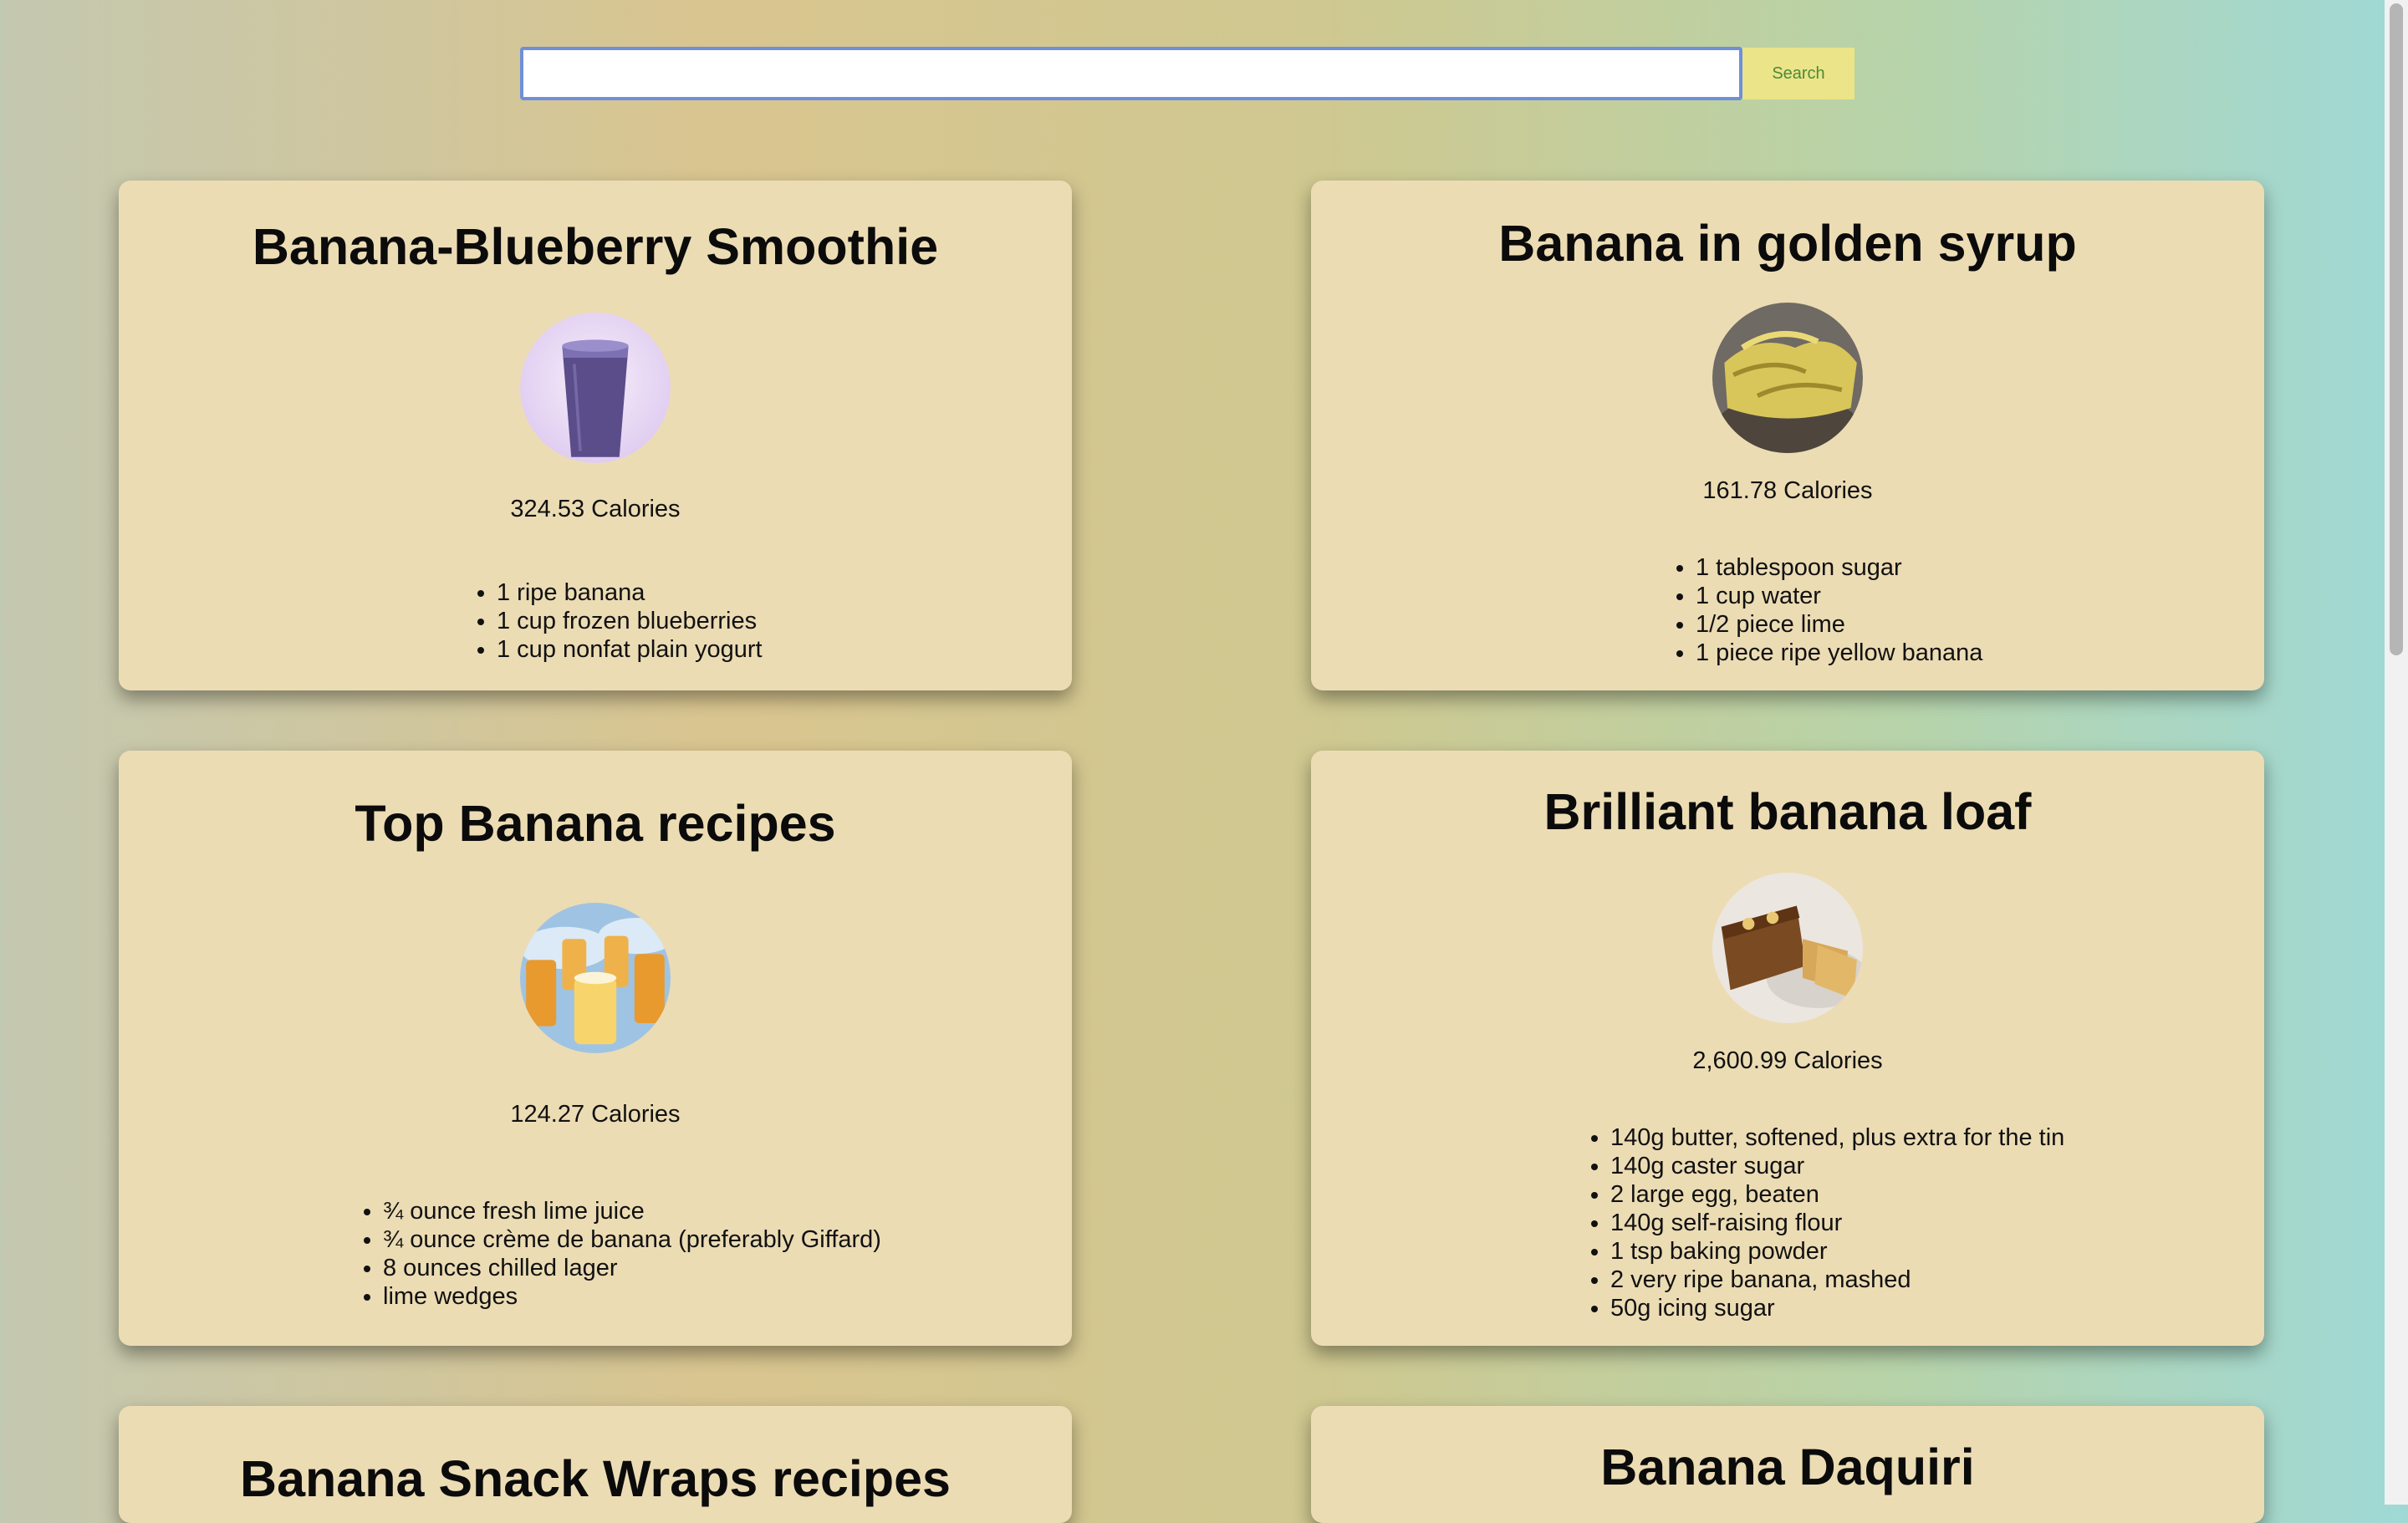  What do you see at coordinates (2396, 753) in the screenshot?
I see `vertical-scrollbar` at bounding box center [2396, 753].